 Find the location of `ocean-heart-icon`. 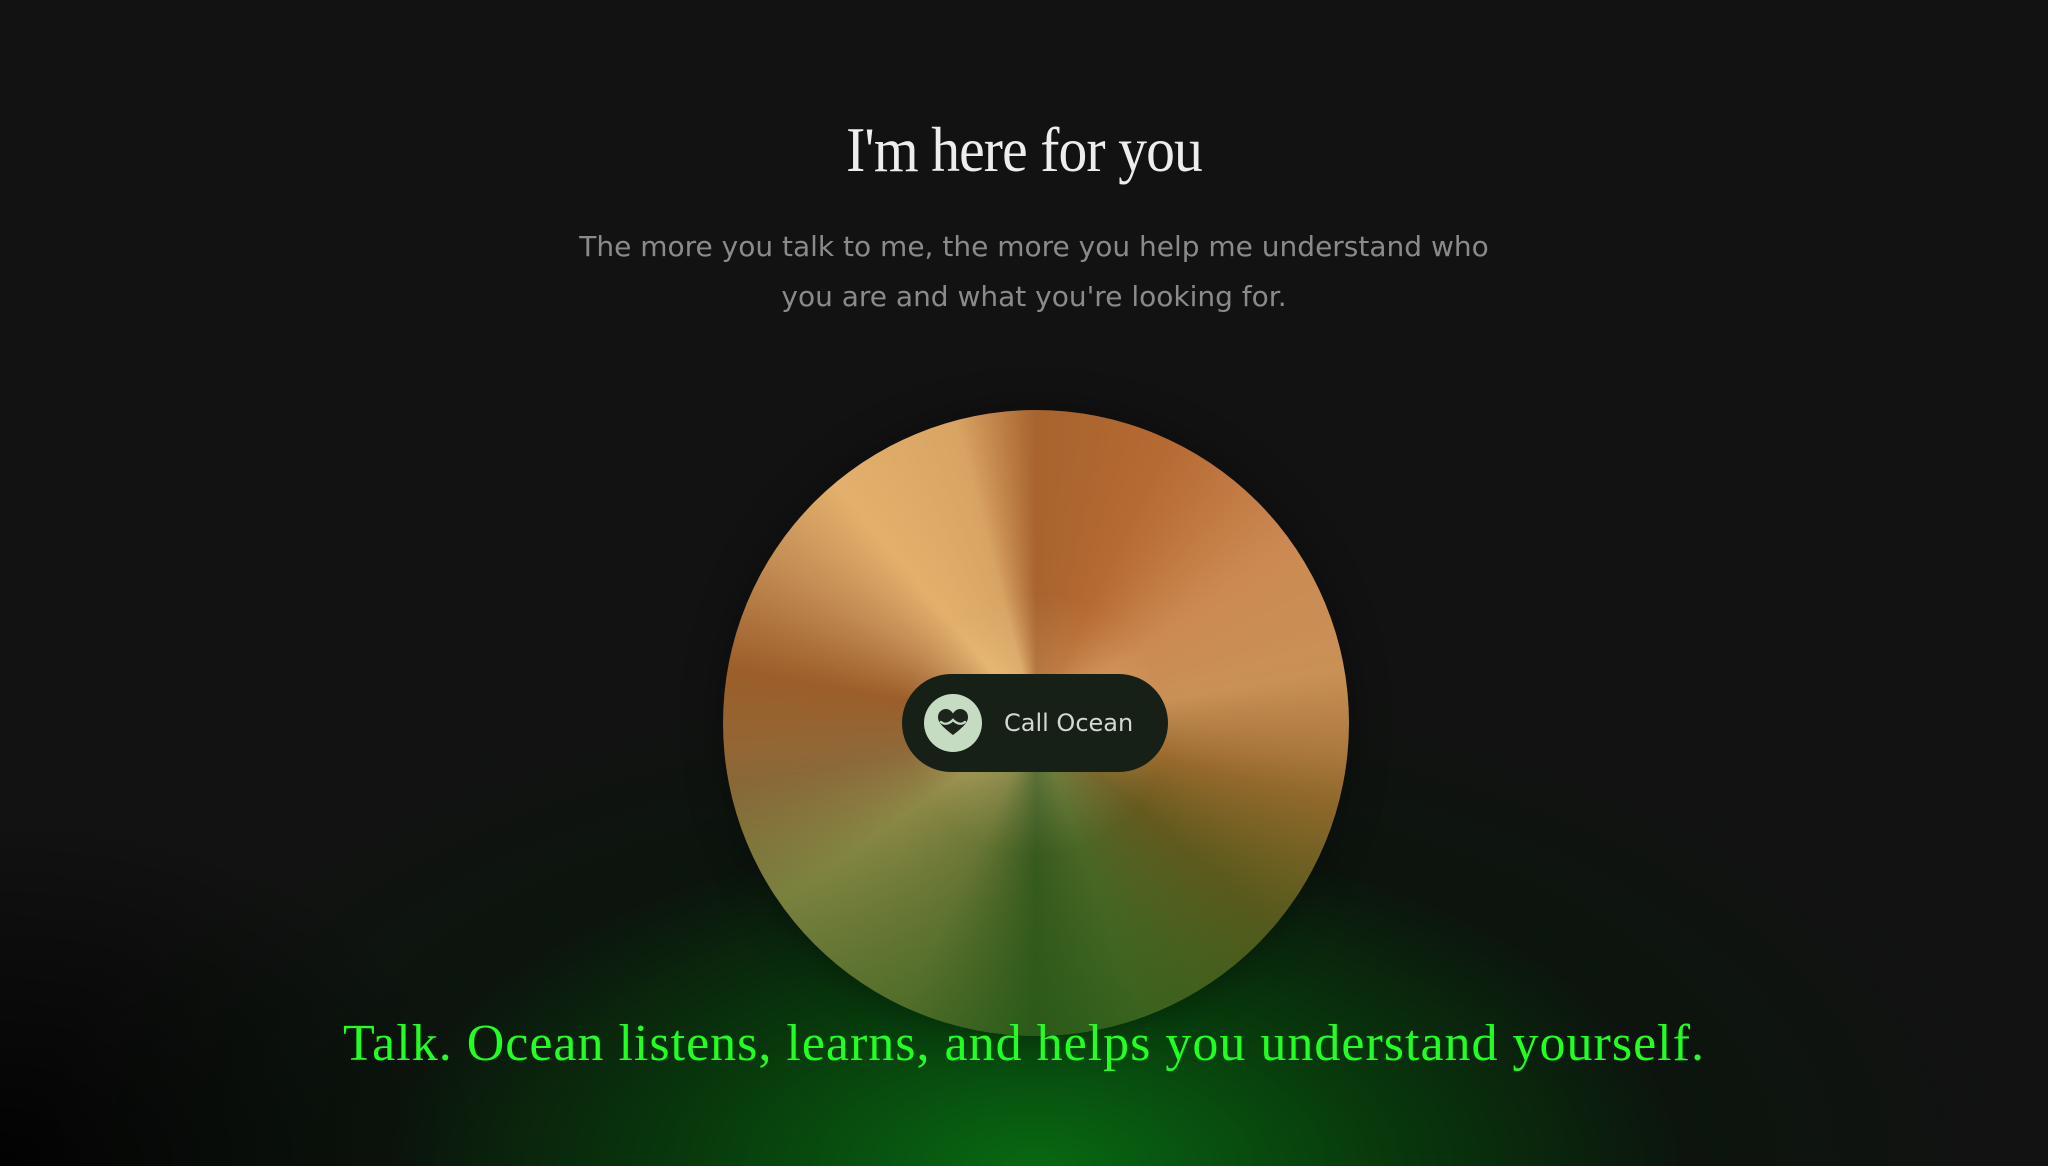

ocean-heart-icon is located at coordinates (953, 723).